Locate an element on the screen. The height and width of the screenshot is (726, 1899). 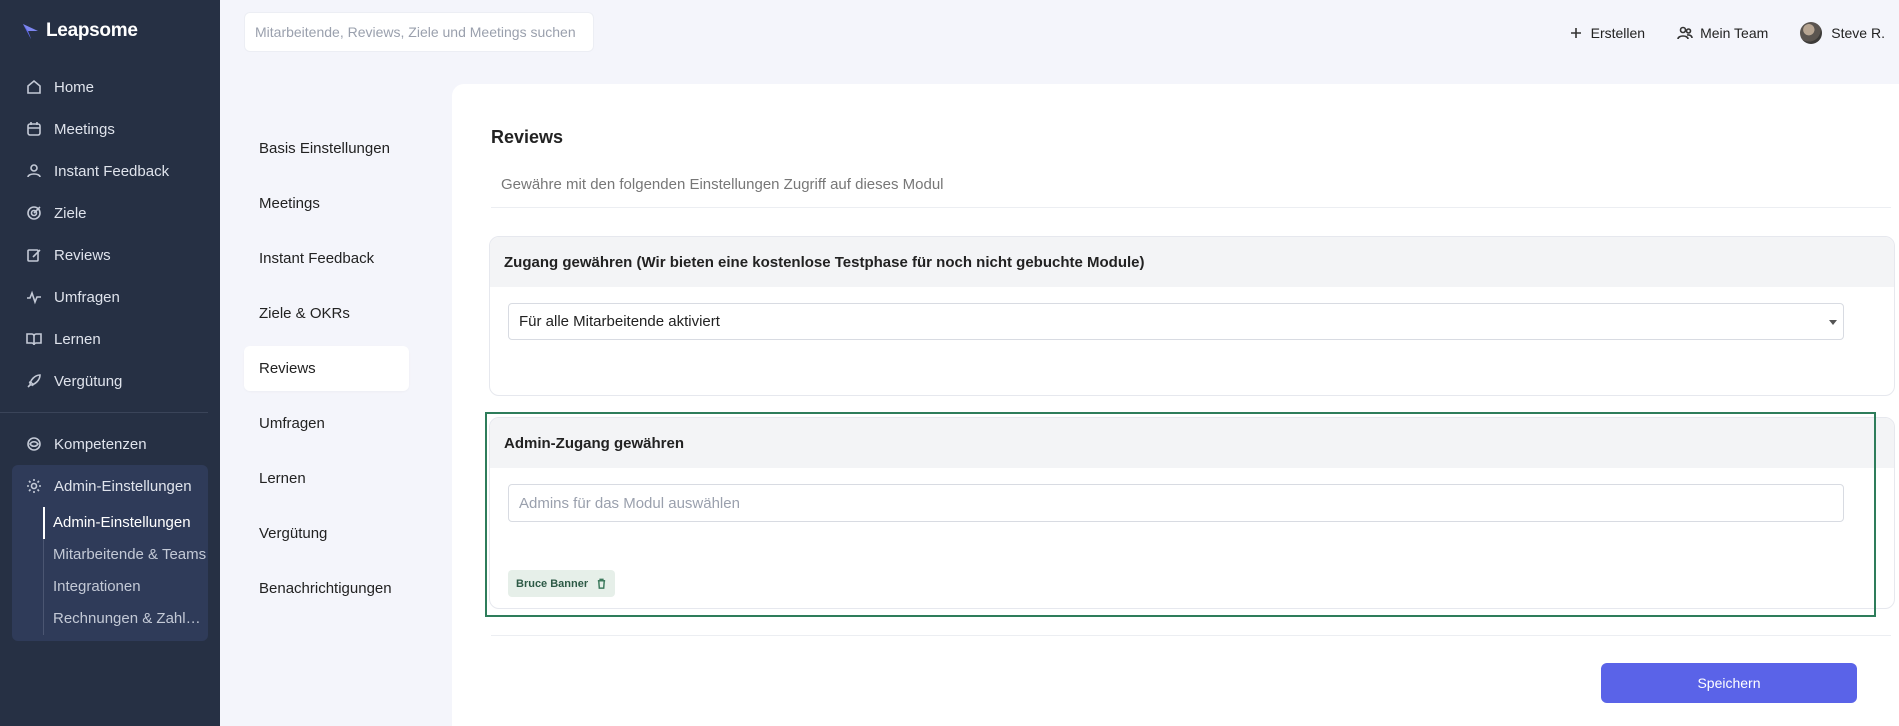
competencies-icon is located at coordinates (34, 444).